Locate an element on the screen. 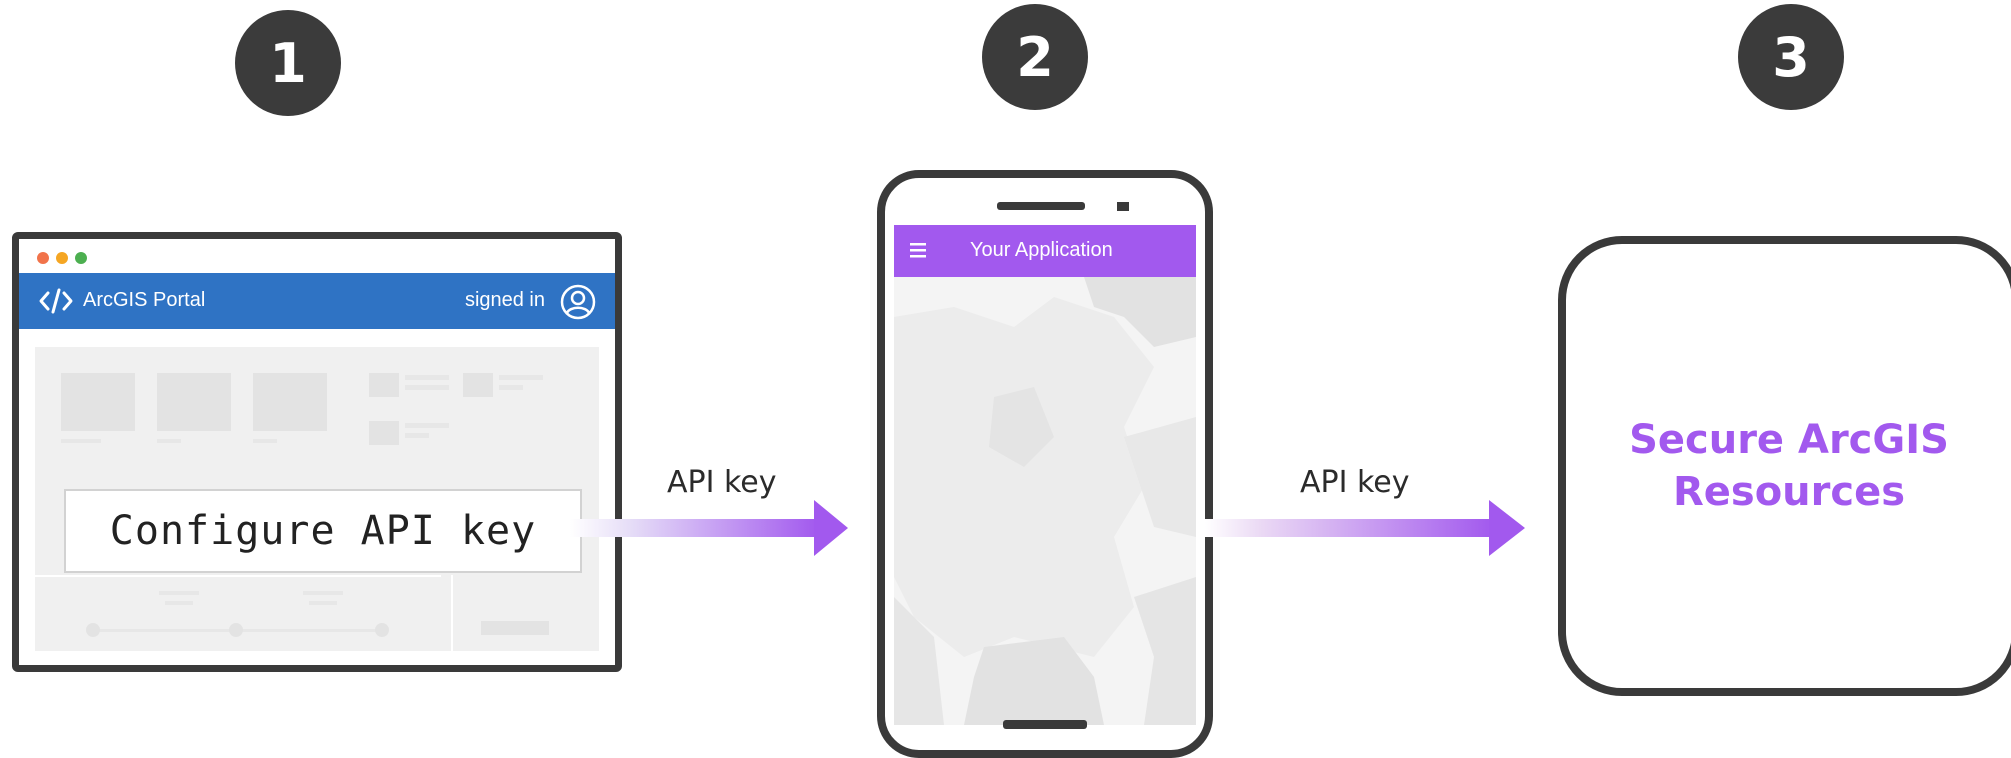 The width and height of the screenshot is (2011, 758). signed-in-status: signed in is located at coordinates (504, 300).